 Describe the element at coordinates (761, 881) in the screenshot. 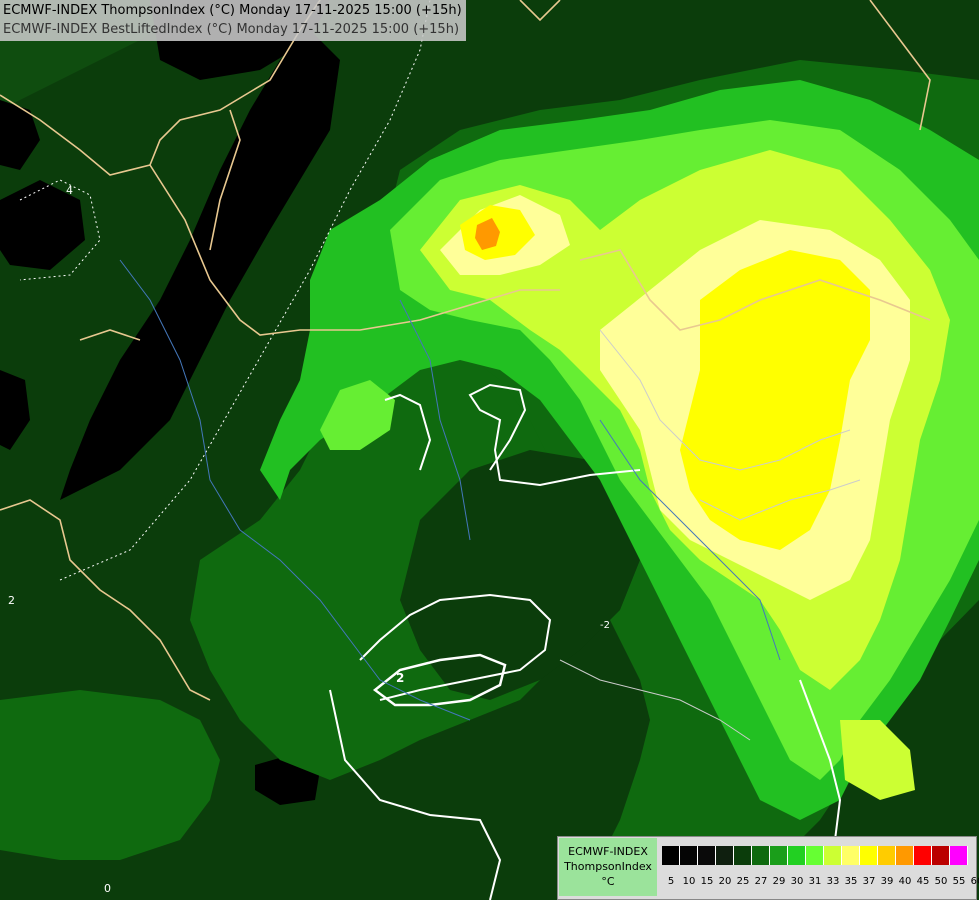

I see `legend-tick-label: 27` at that location.